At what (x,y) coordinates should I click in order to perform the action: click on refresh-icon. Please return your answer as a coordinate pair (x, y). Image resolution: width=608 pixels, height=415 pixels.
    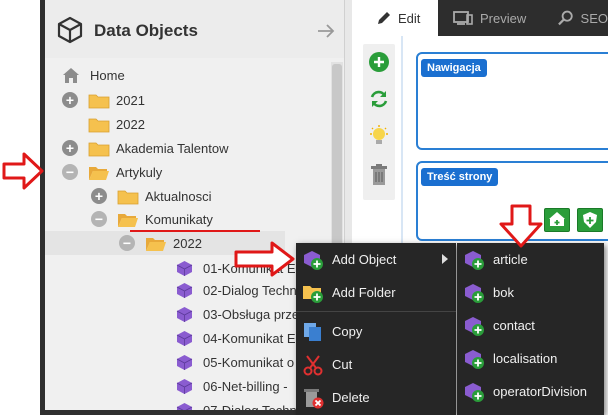
    Looking at the image, I should click on (379, 99).